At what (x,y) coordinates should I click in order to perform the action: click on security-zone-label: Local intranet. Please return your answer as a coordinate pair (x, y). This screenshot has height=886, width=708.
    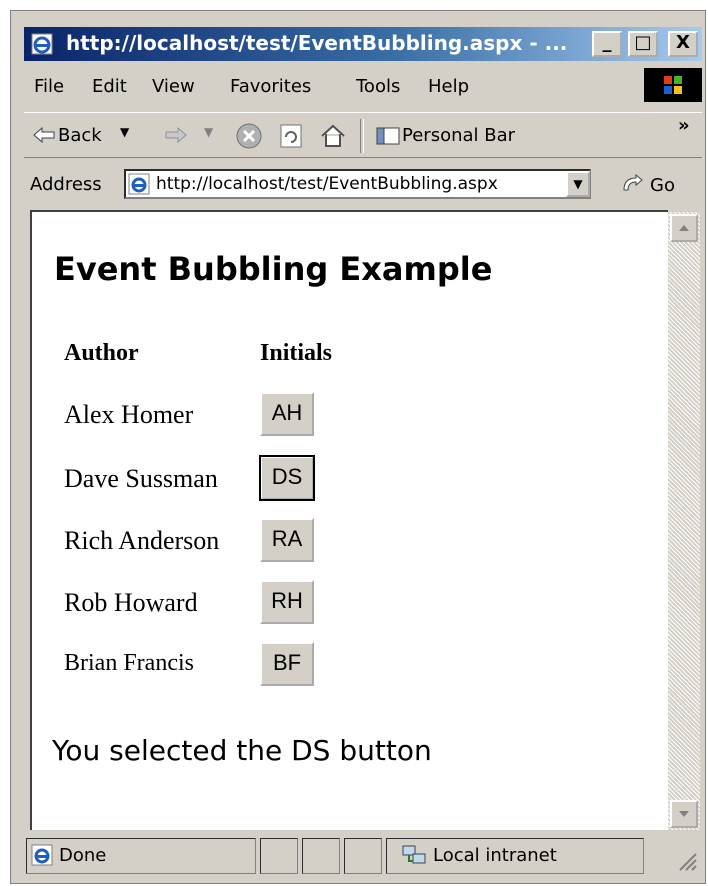
    Looking at the image, I should click on (495, 855).